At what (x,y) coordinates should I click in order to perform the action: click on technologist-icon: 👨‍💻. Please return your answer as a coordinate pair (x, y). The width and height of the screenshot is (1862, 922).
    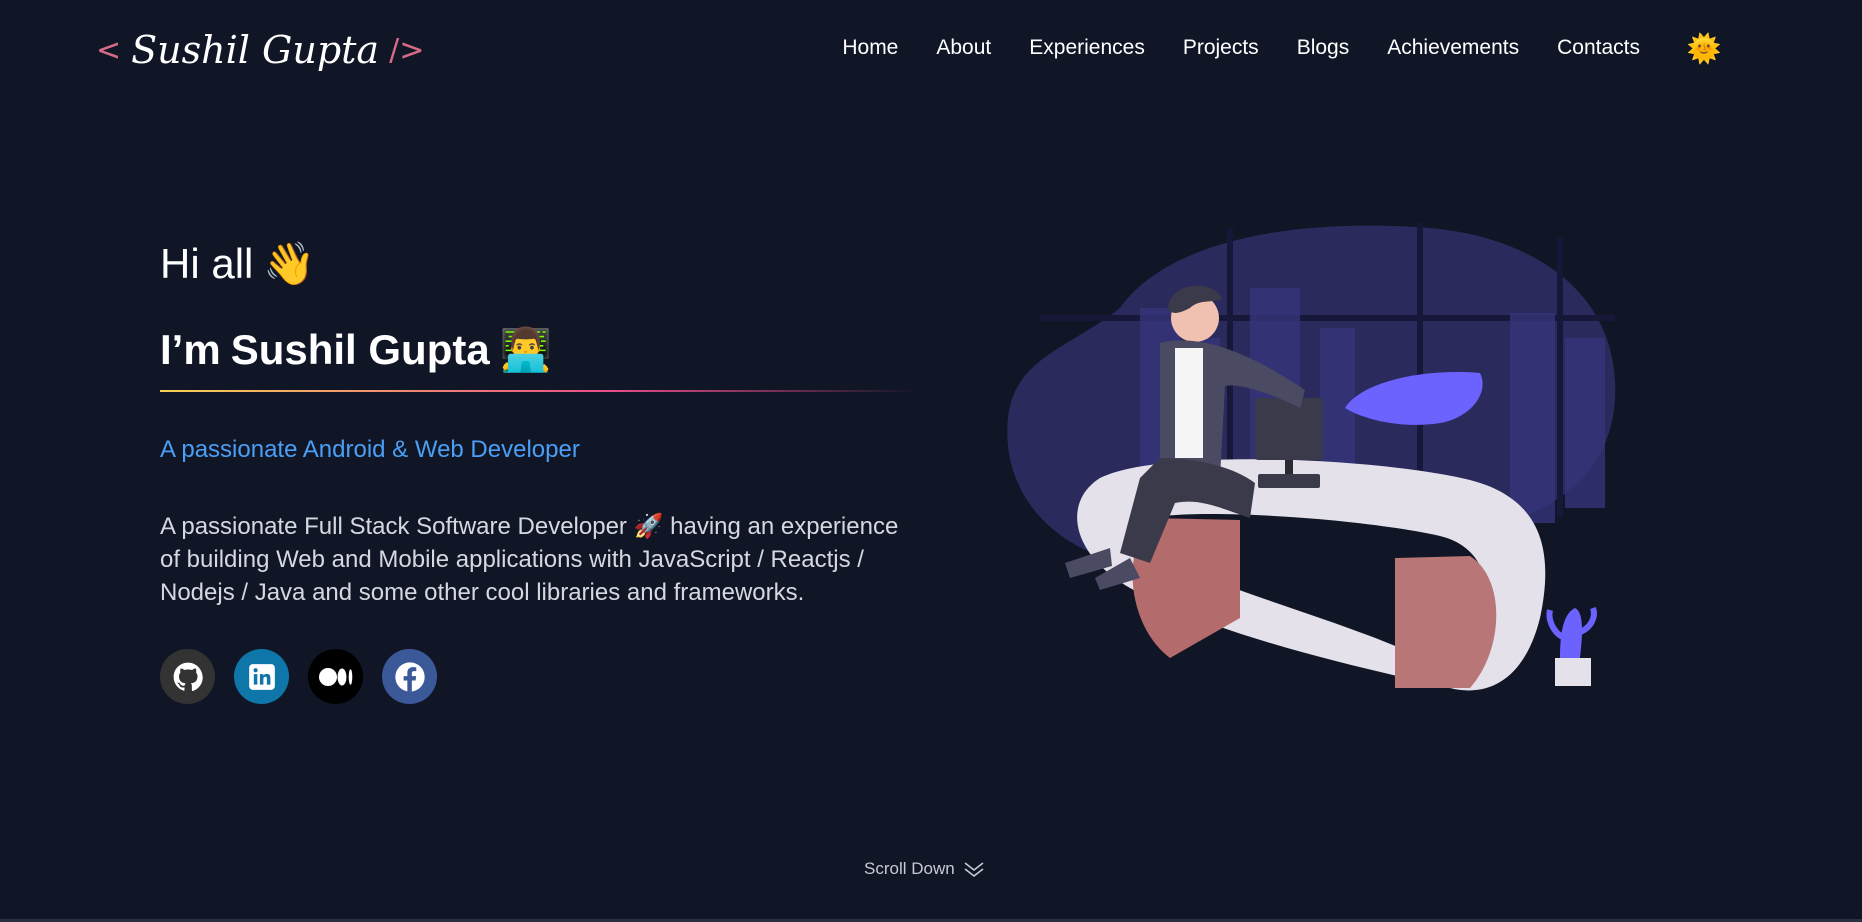
    Looking at the image, I should click on (525, 349).